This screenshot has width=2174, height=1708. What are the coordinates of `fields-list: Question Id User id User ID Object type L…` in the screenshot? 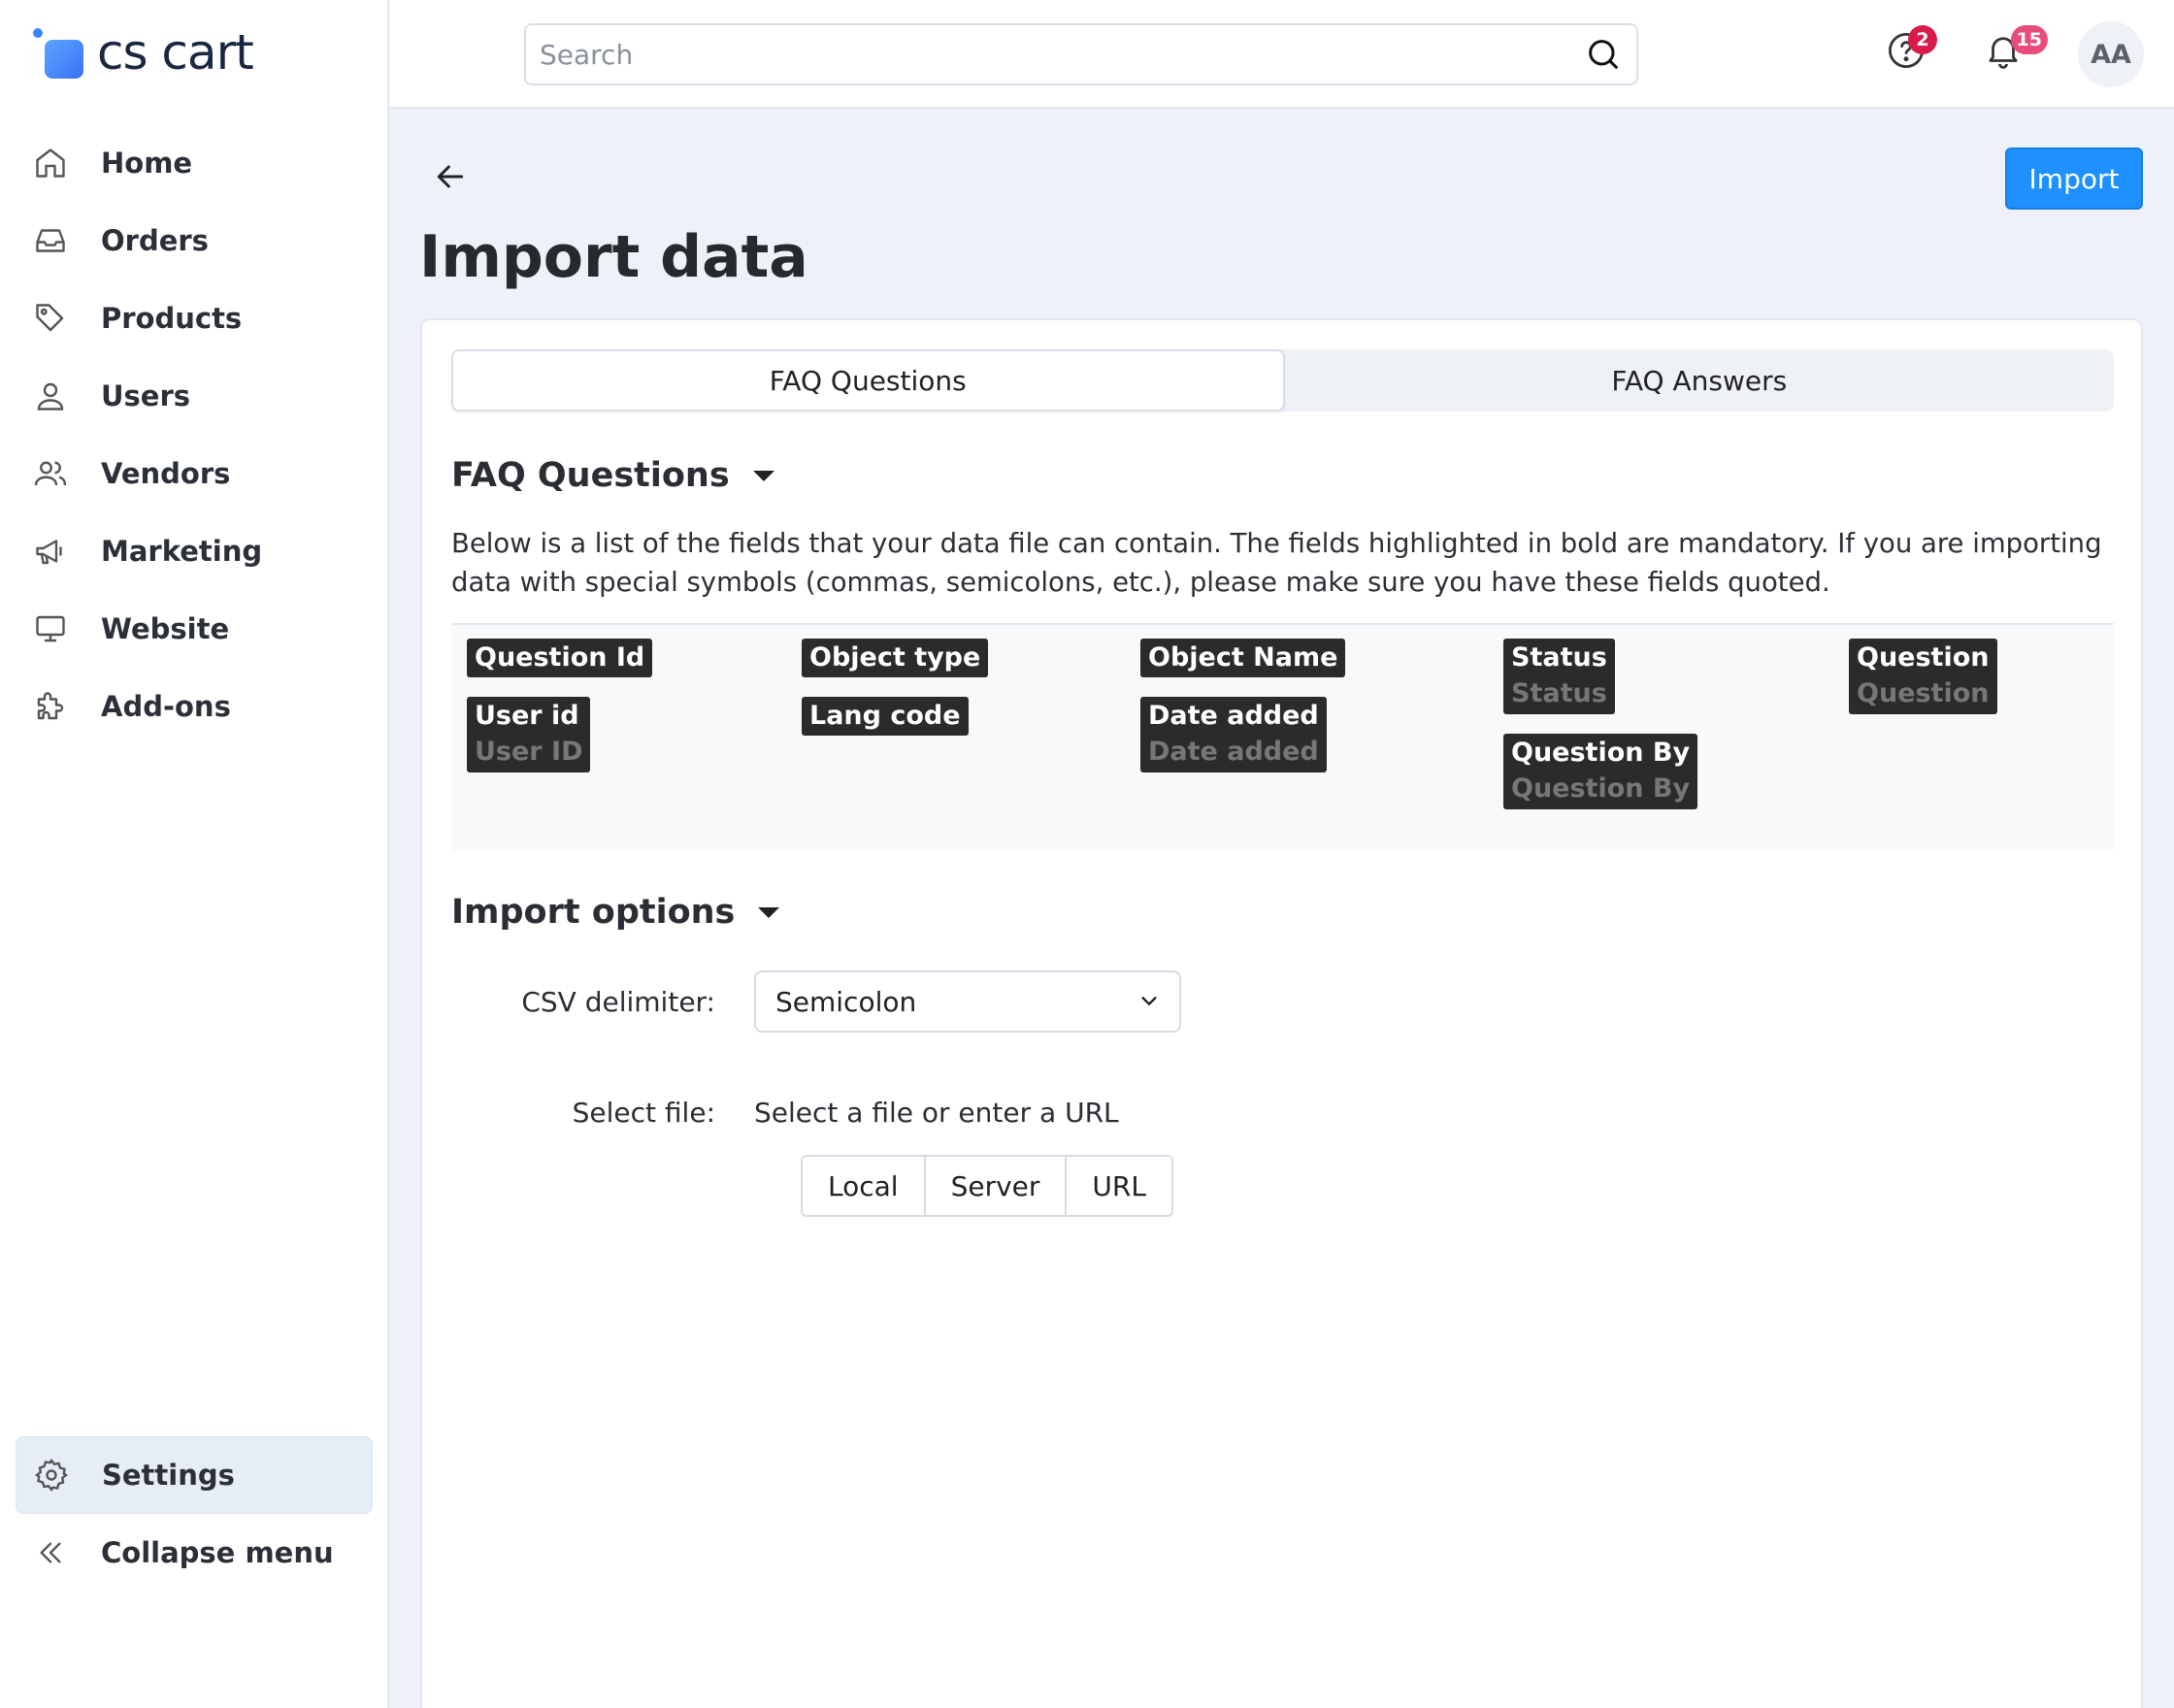 It's located at (1282, 736).